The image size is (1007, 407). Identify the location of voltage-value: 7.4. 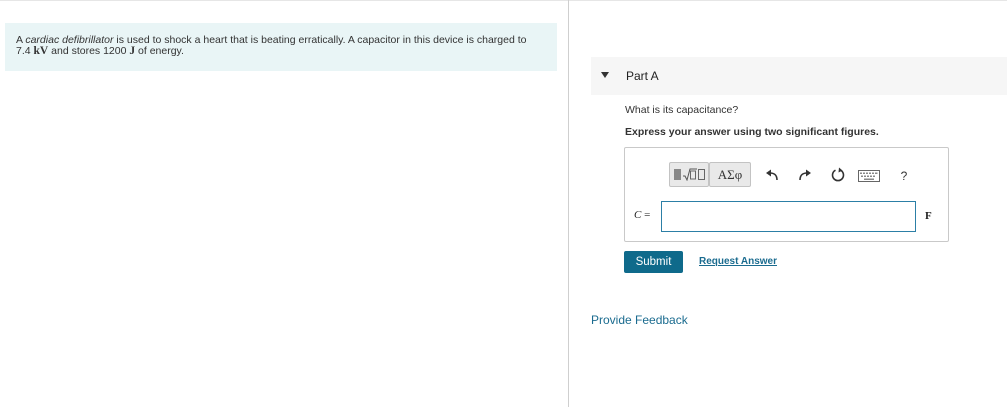
(25, 51).